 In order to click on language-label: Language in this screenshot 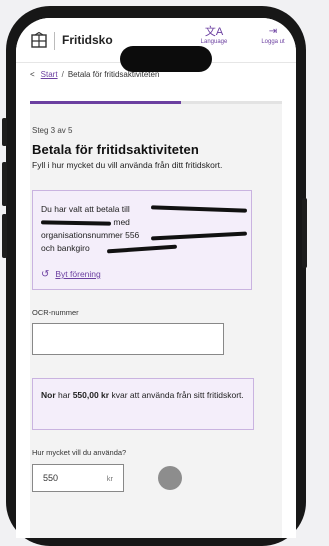, I will do `click(214, 42)`.